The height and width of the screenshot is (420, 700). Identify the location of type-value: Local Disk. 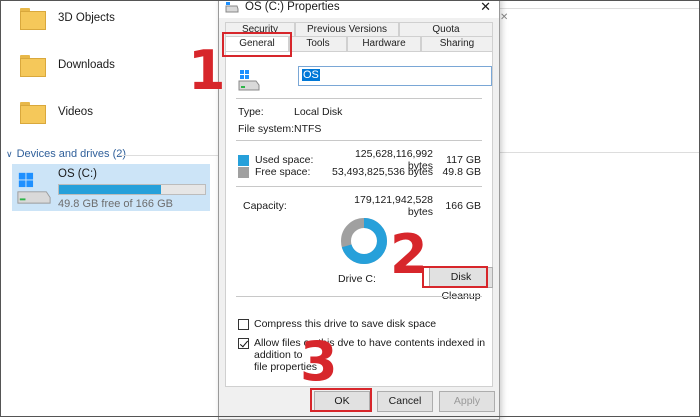
(318, 112).